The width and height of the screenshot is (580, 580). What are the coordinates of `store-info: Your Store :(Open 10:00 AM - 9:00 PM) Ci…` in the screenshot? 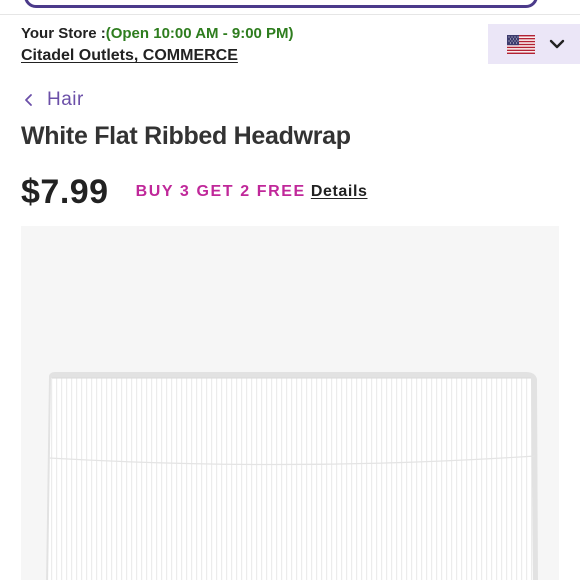 It's located at (241, 44).